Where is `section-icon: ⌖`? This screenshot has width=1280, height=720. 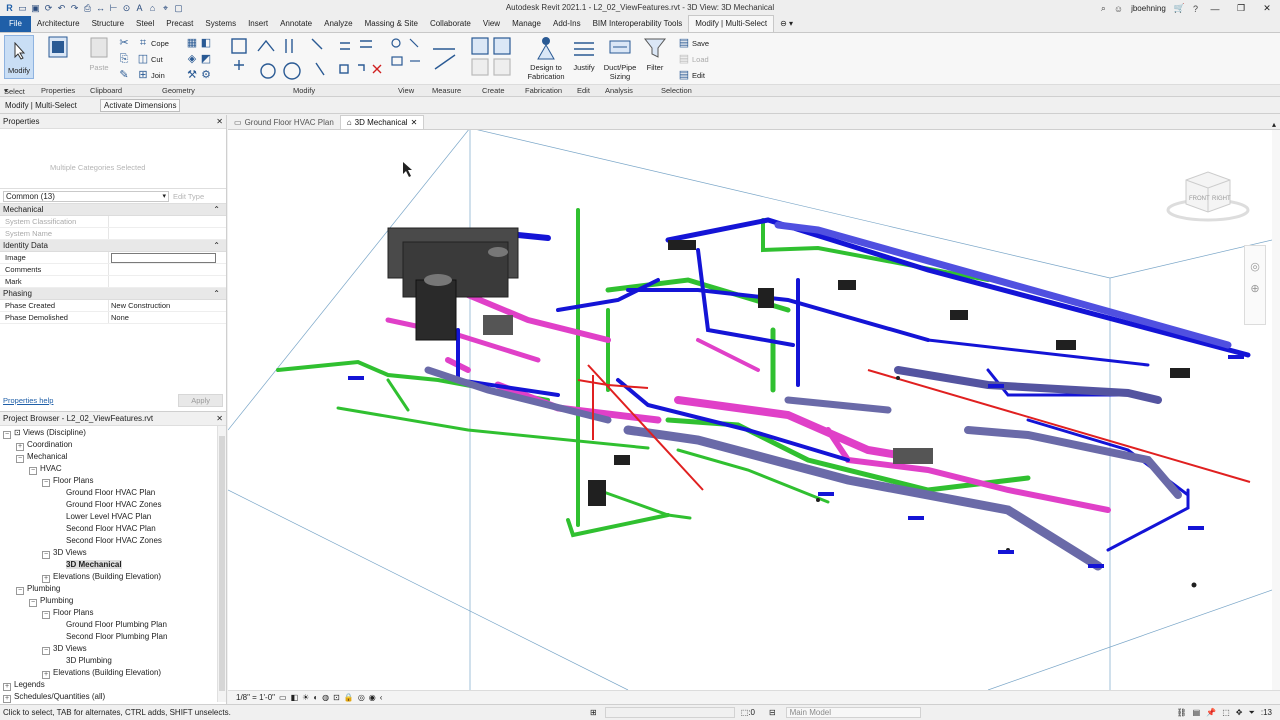
section-icon: ⌖ is located at coordinates (165, 8).